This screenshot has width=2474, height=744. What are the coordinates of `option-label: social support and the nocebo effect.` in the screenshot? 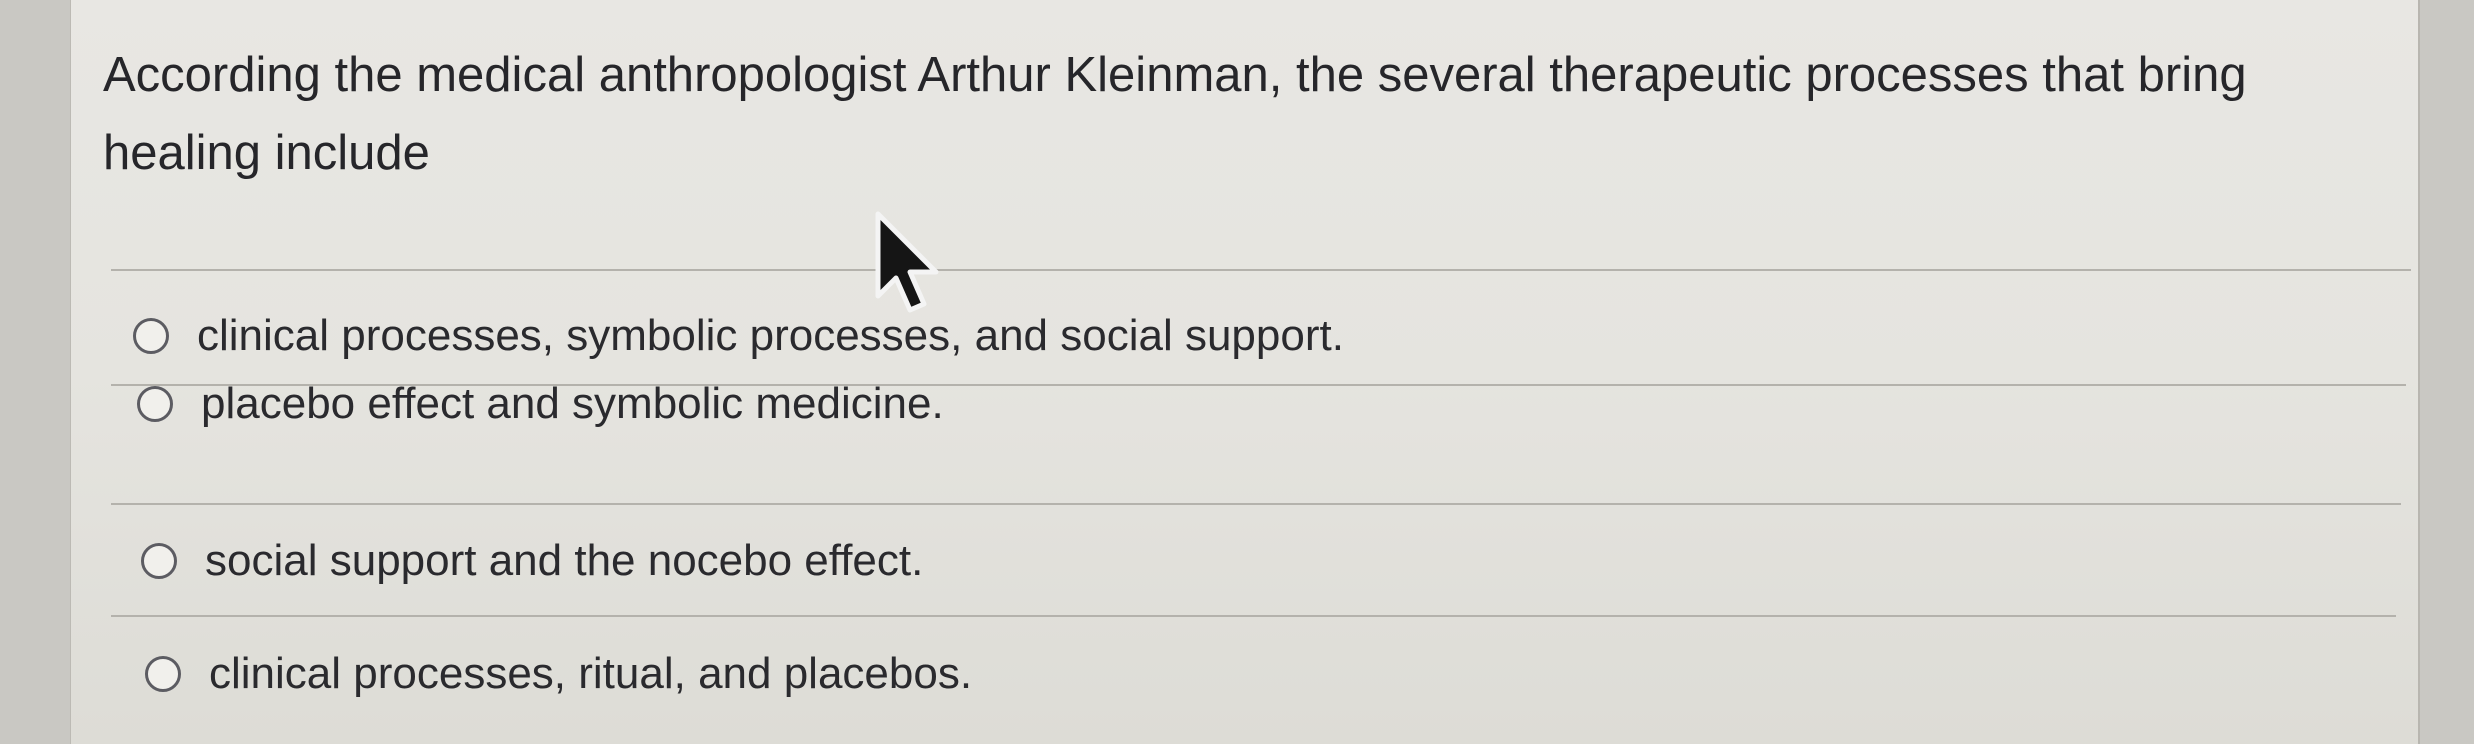 It's located at (564, 560).